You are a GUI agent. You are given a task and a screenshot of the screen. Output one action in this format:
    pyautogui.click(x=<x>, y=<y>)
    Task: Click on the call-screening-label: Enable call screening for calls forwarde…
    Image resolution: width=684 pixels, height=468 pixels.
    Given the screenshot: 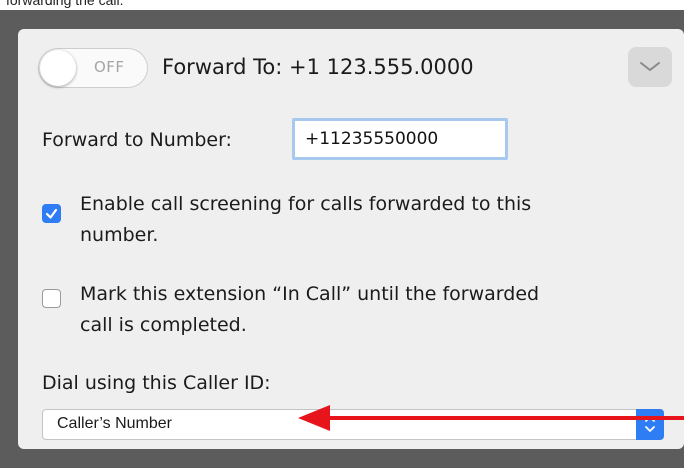 What is the action you would take?
    pyautogui.click(x=305, y=220)
    